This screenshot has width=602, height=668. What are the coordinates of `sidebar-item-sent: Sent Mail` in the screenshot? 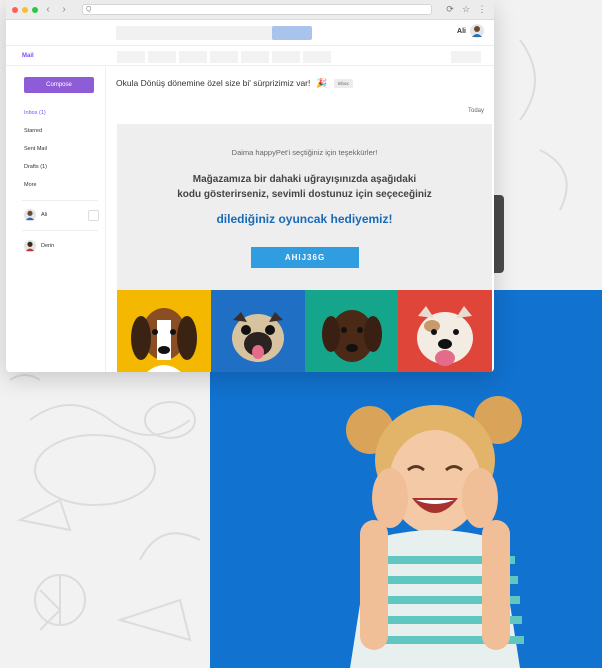 It's located at (35, 149).